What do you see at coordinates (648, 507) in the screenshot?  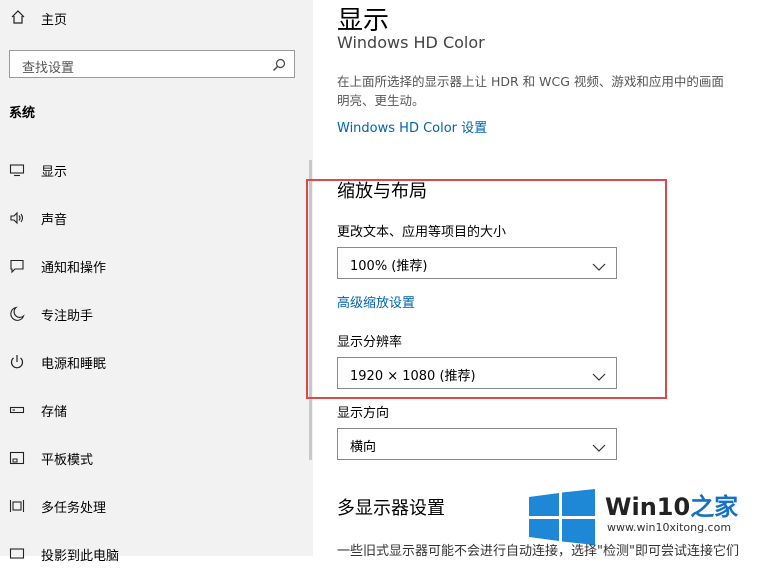 I see `brand-prefix: Win10` at bounding box center [648, 507].